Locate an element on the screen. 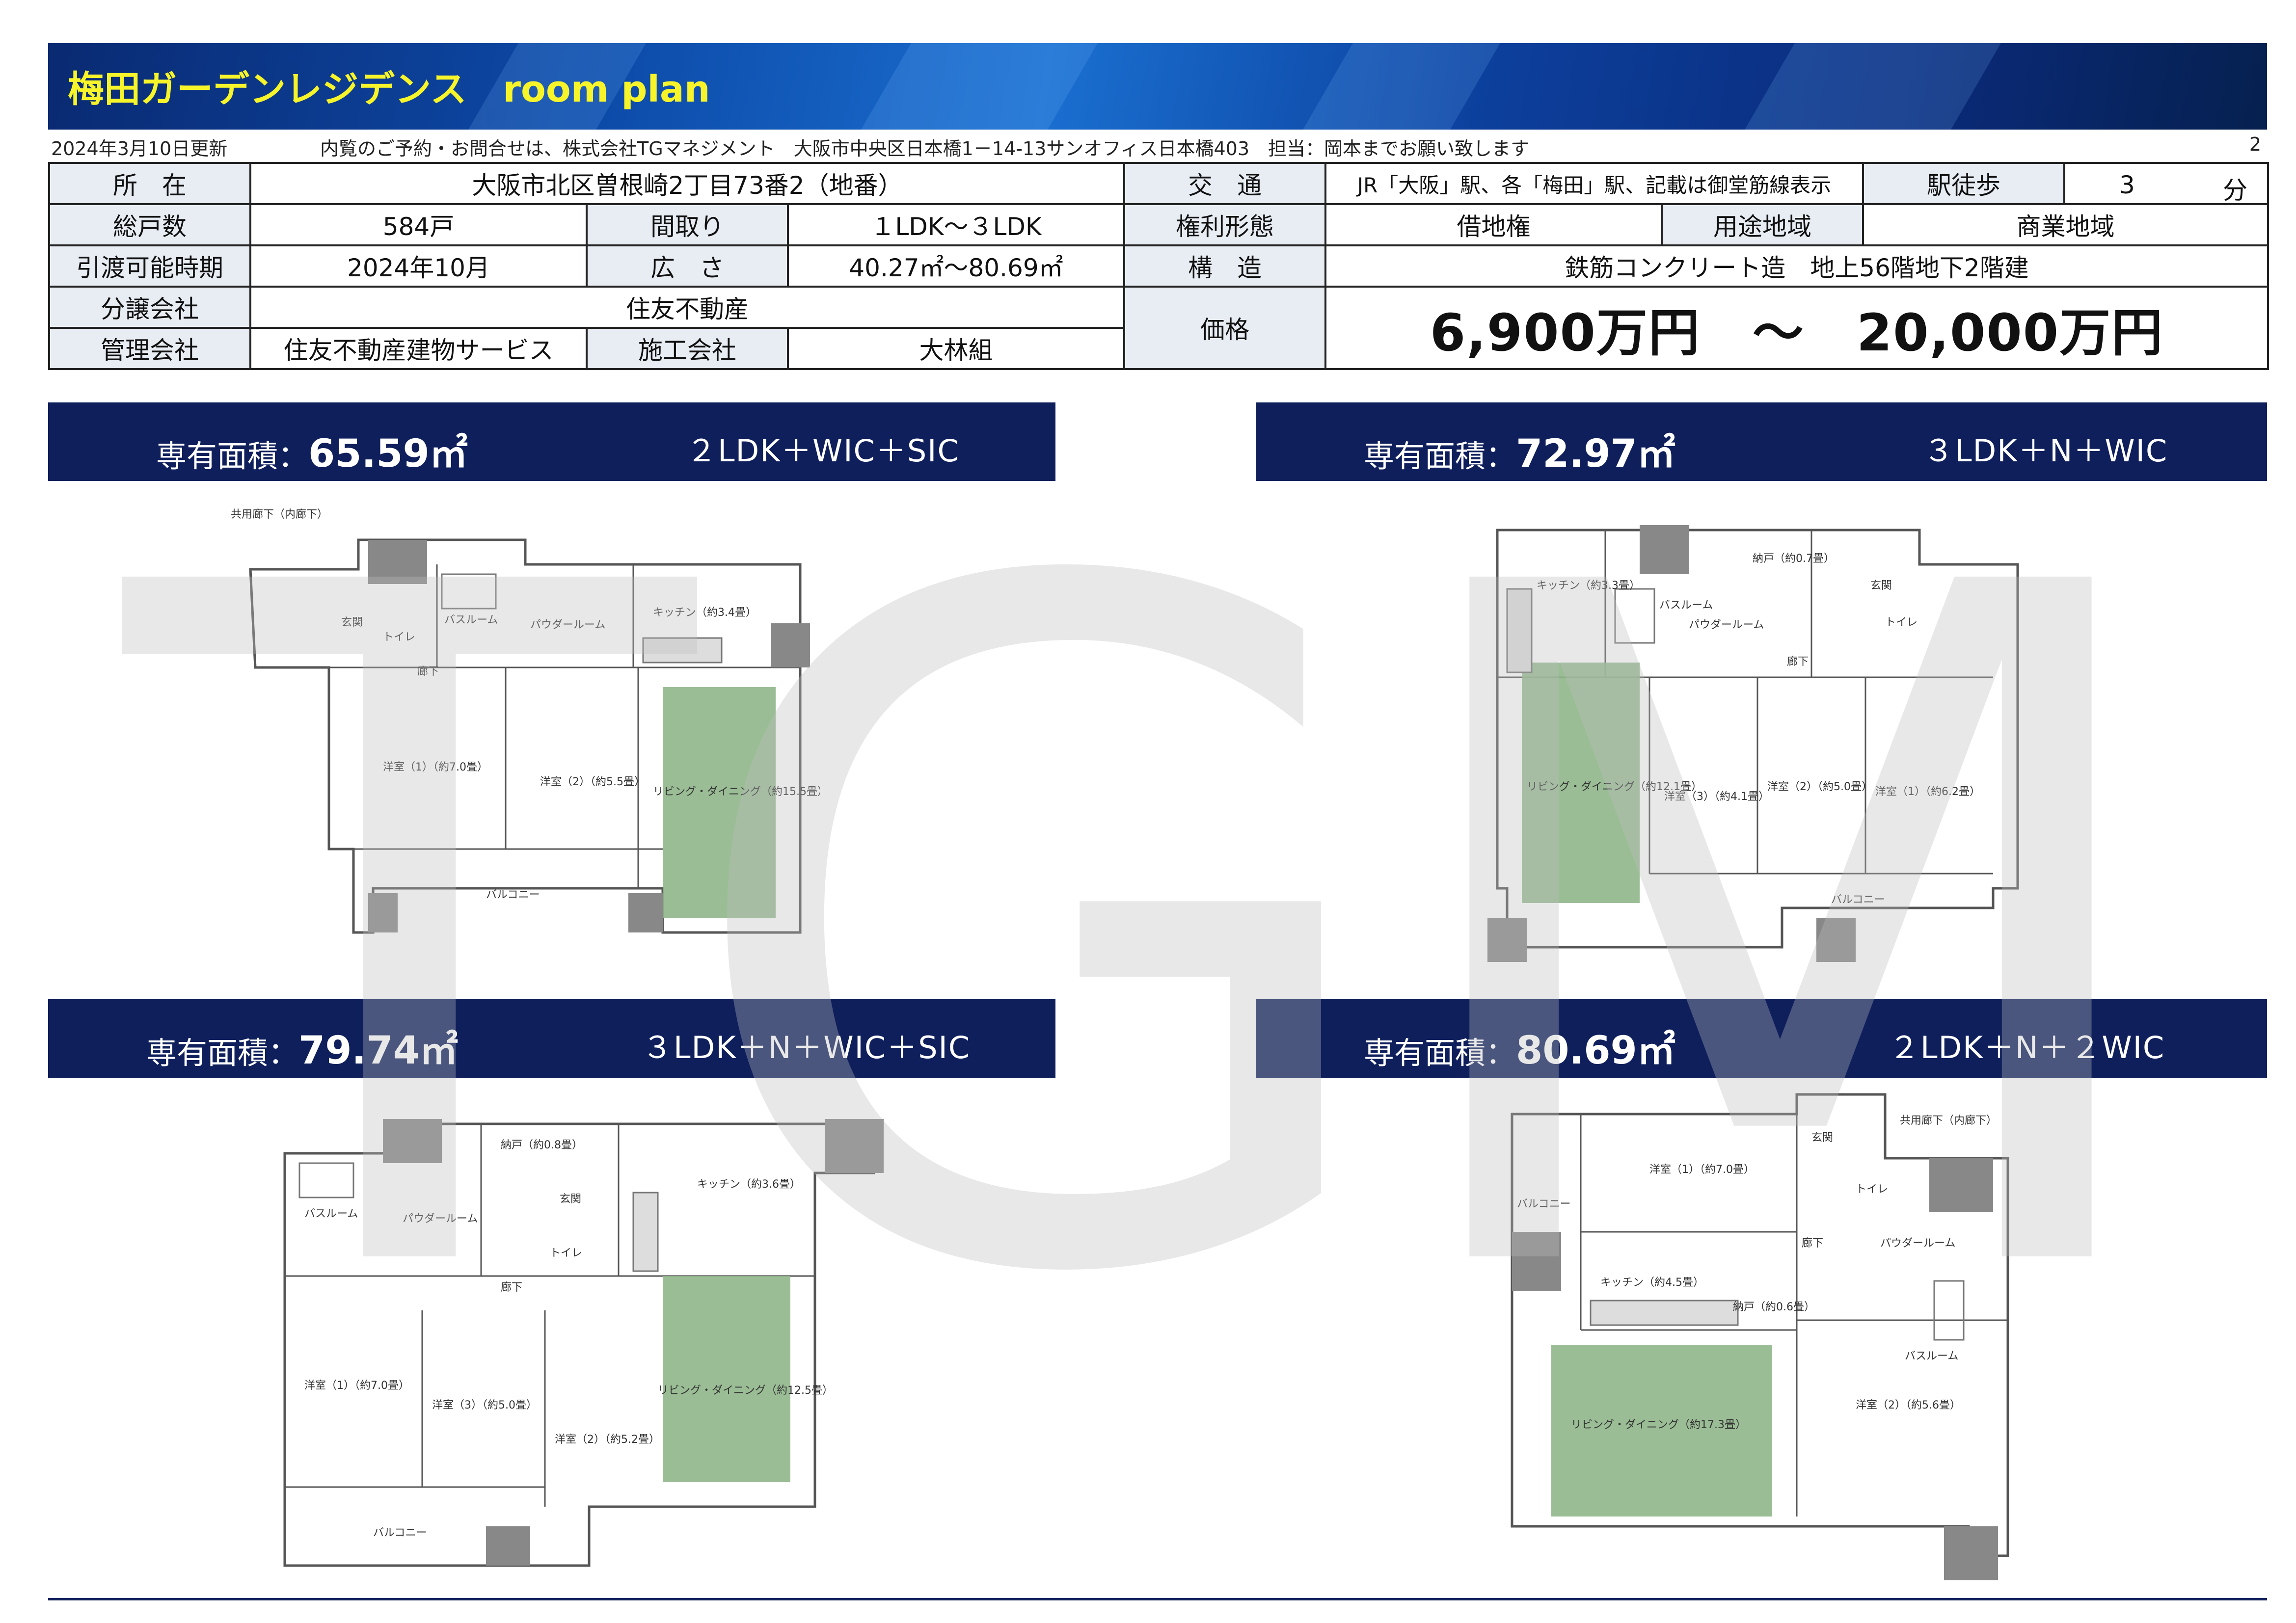 The image size is (2296, 1623). location-label: 所 在 is located at coordinates (149, 183).